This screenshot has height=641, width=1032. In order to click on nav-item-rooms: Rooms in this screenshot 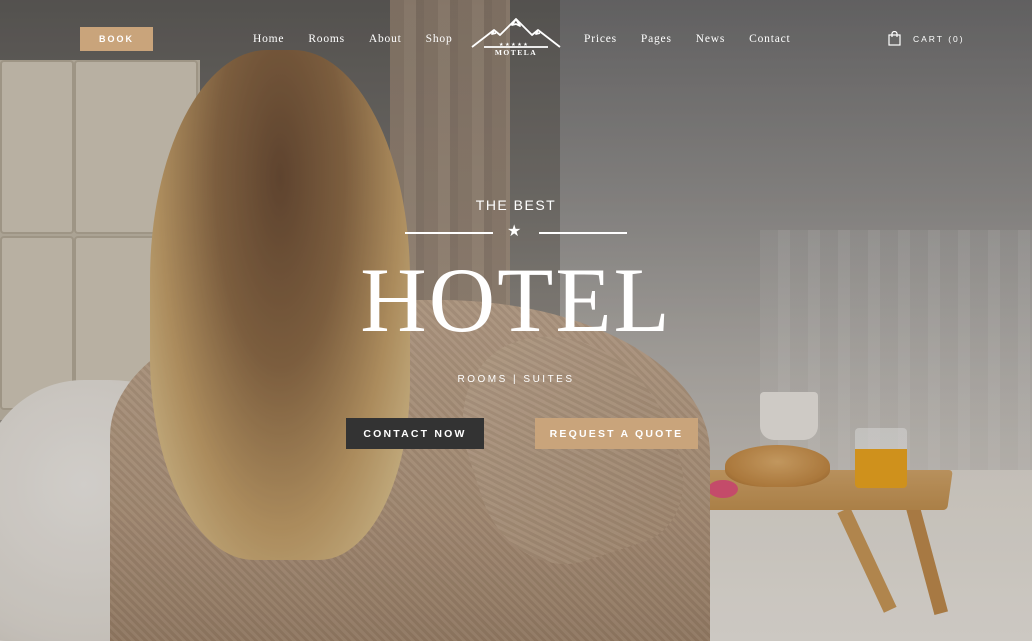, I will do `click(326, 39)`.